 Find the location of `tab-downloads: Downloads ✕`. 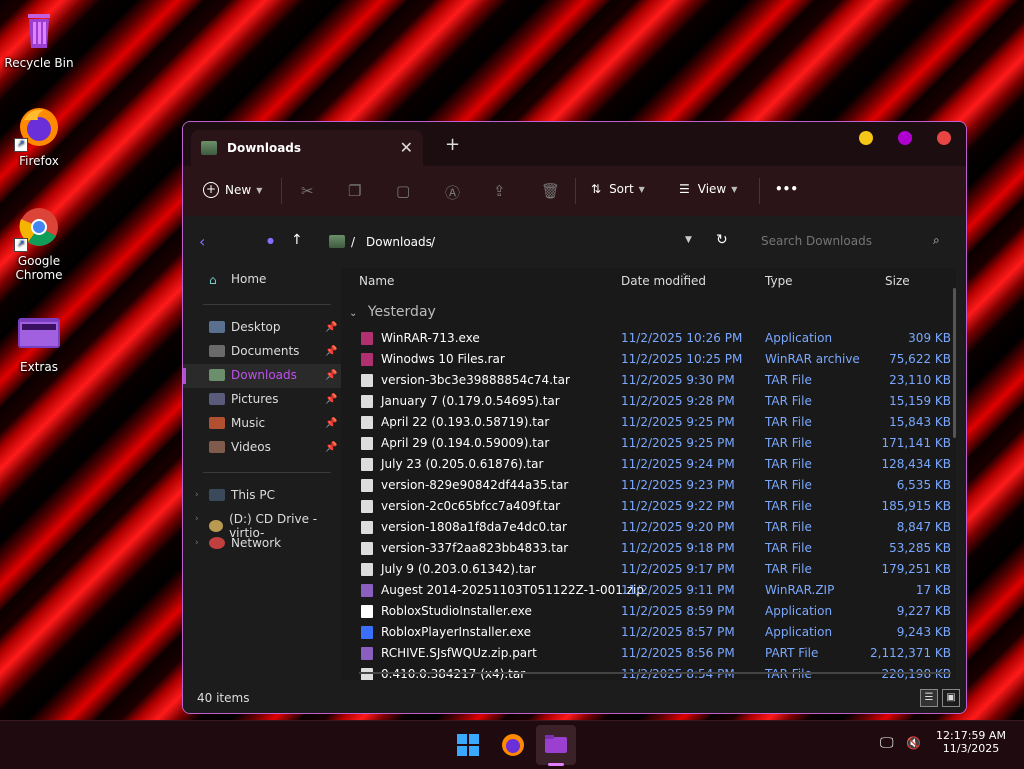

tab-downloads: Downloads ✕ is located at coordinates (307, 148).